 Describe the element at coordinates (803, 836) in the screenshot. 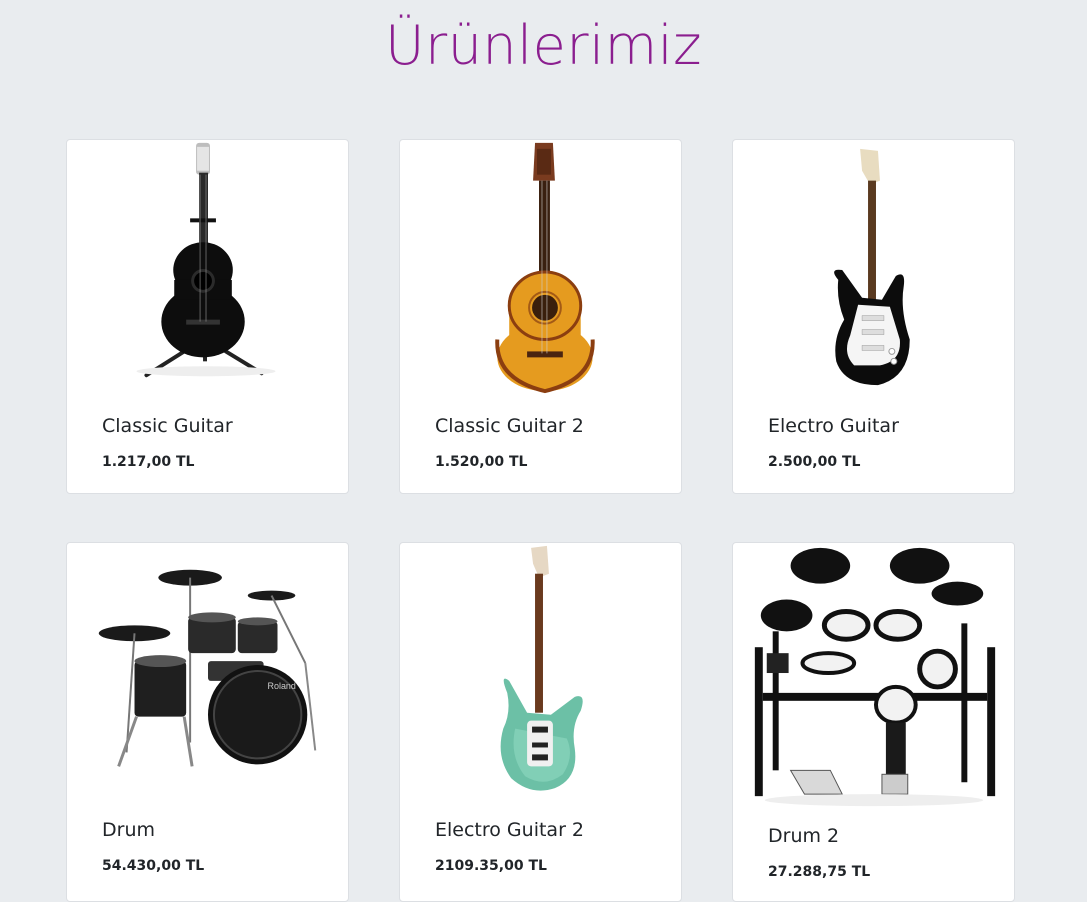

I see `product-name: Drum 2` at that location.